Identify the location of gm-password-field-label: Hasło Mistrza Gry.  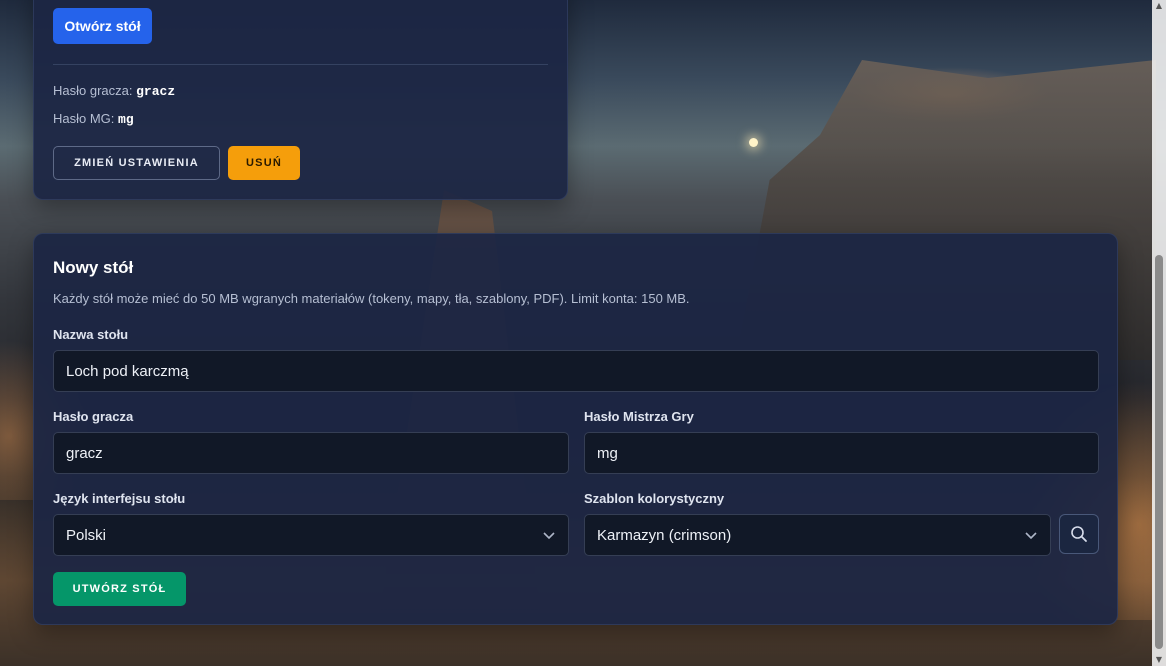
(639, 416).